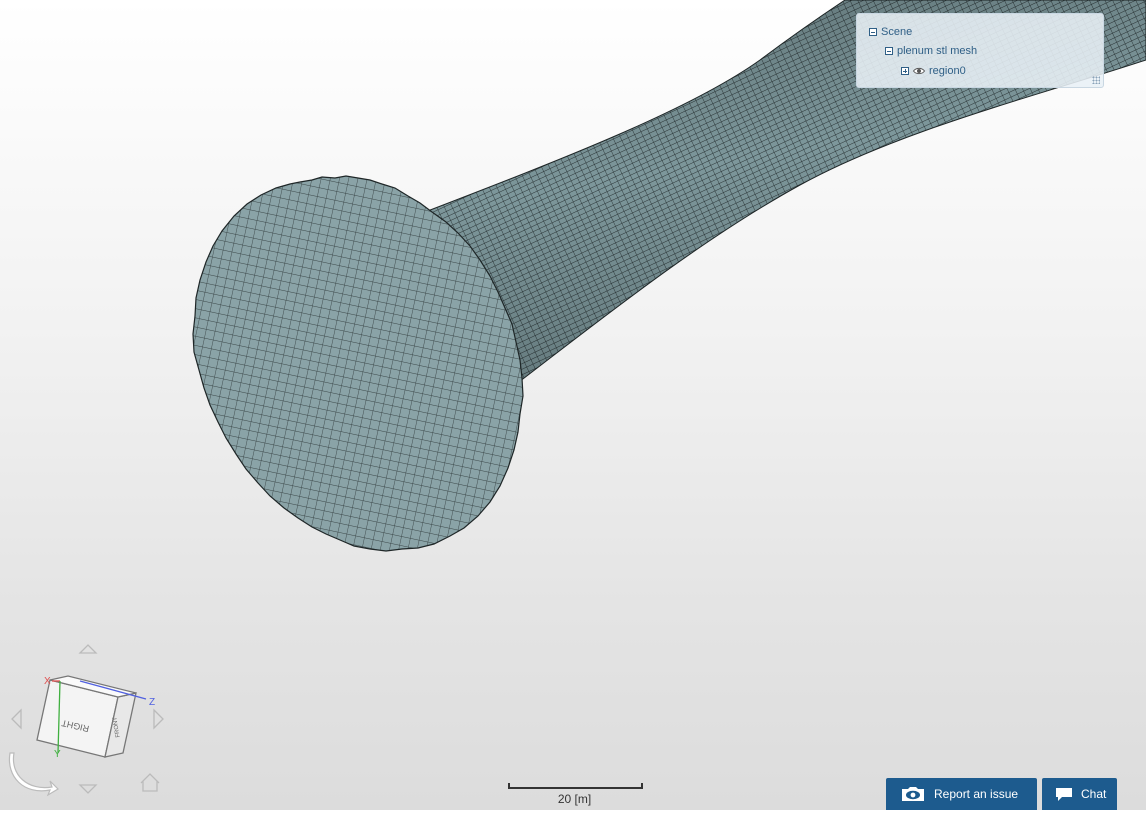 The image size is (1146, 815). Describe the element at coordinates (980, 50) in the screenshot. I see `scene-tree-panel: Scene plenum stl mesh region0` at that location.